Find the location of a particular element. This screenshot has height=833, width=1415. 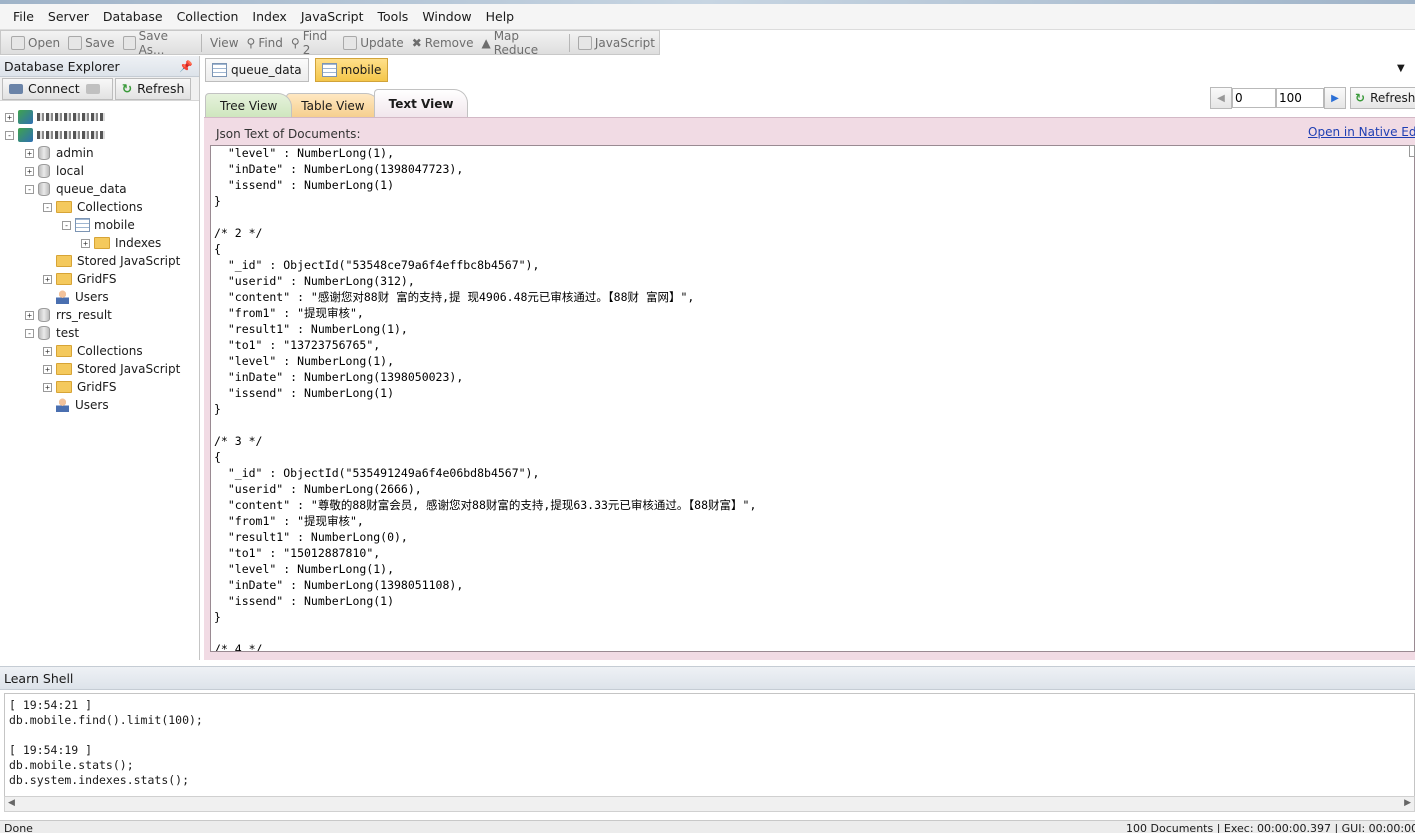

tree-db-rrs-result: + rrs_result is located at coordinates (68, 315).